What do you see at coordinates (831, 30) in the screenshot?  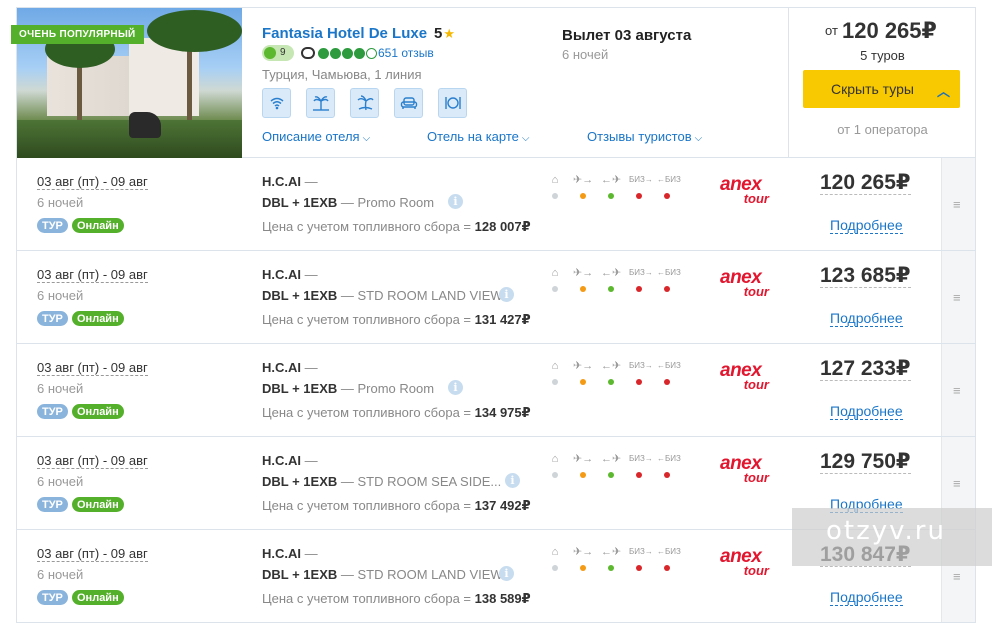 I see `price-from-label: от` at bounding box center [831, 30].